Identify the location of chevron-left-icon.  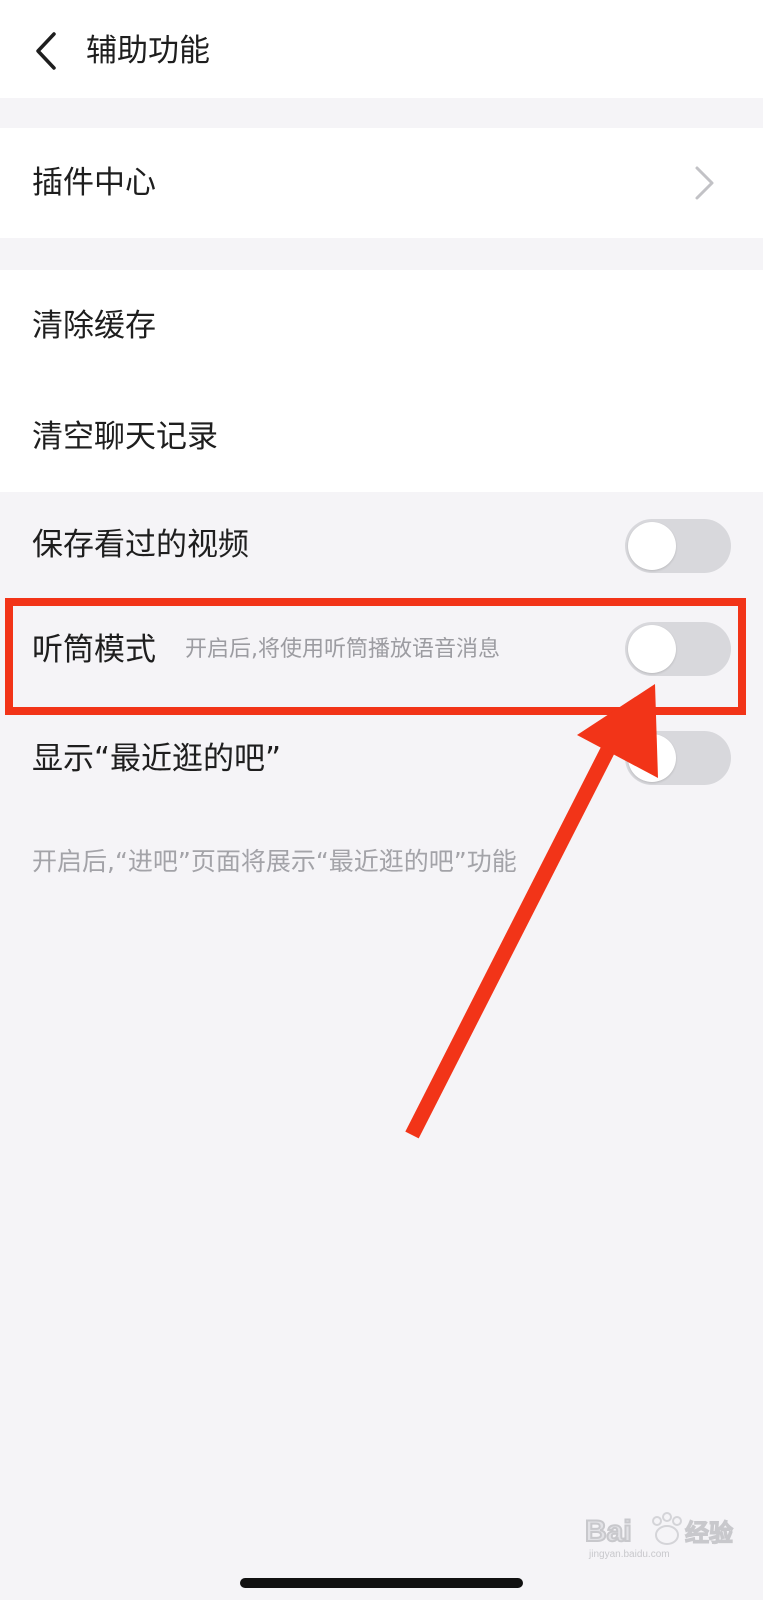
(47, 51).